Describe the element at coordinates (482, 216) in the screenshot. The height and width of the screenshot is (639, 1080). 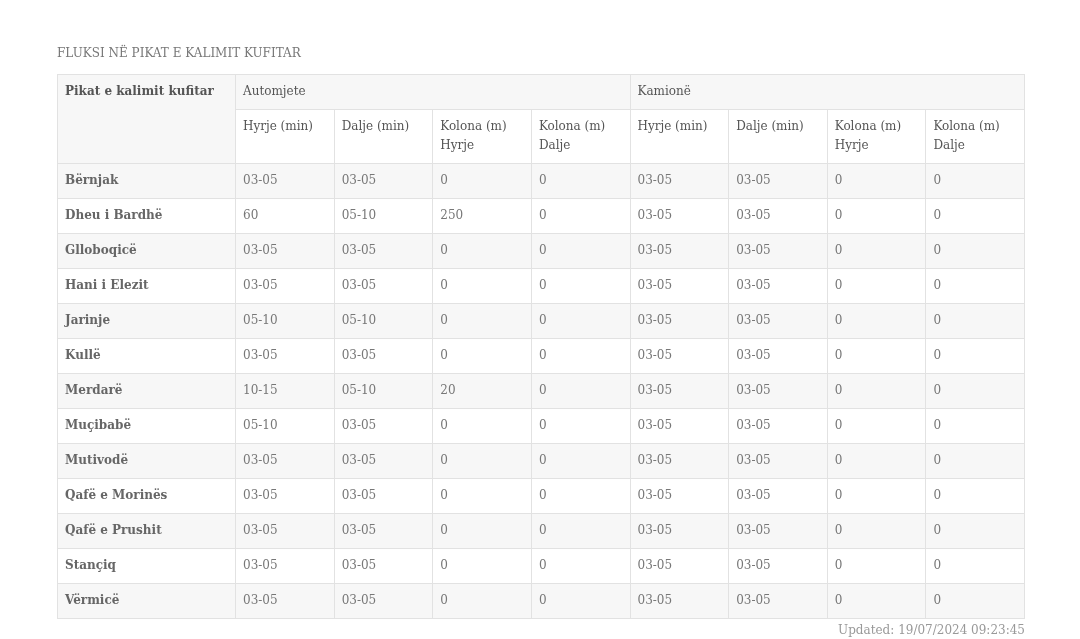
I see `table-cell: 250` at that location.